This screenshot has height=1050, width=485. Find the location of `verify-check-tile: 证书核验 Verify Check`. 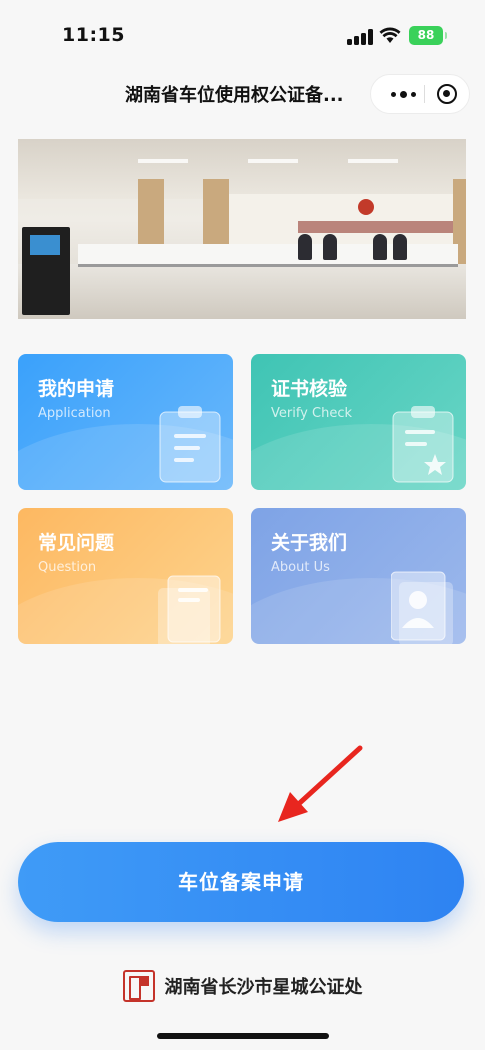

verify-check-tile: 证书核验 Verify Check is located at coordinates (358, 422).